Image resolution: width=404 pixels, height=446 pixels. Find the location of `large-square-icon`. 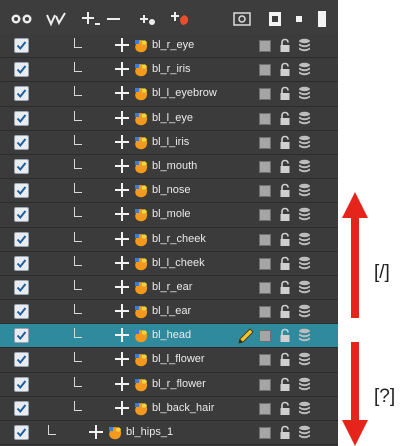

large-square-icon is located at coordinates (322, 19).